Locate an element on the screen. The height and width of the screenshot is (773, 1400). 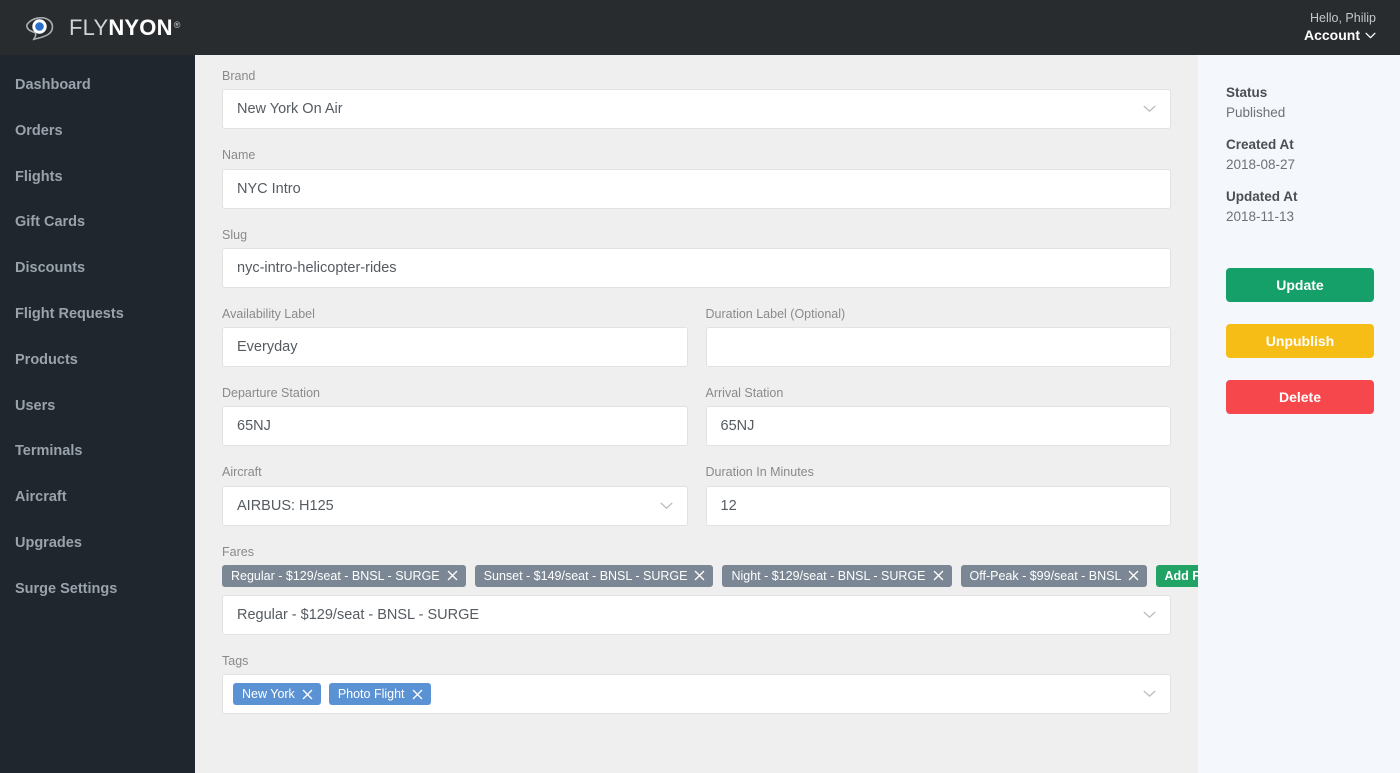
name-label: Name is located at coordinates (239, 155).